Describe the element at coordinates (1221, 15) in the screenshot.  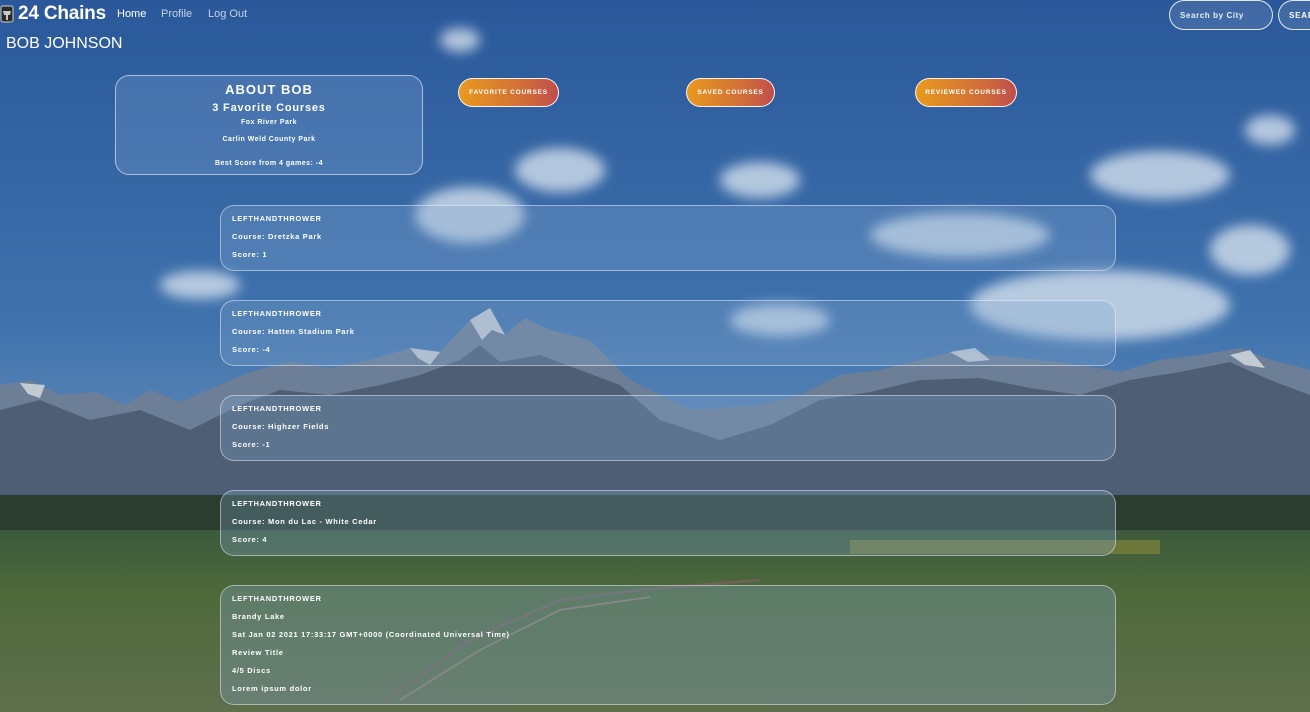
I see `search-city-input` at that location.